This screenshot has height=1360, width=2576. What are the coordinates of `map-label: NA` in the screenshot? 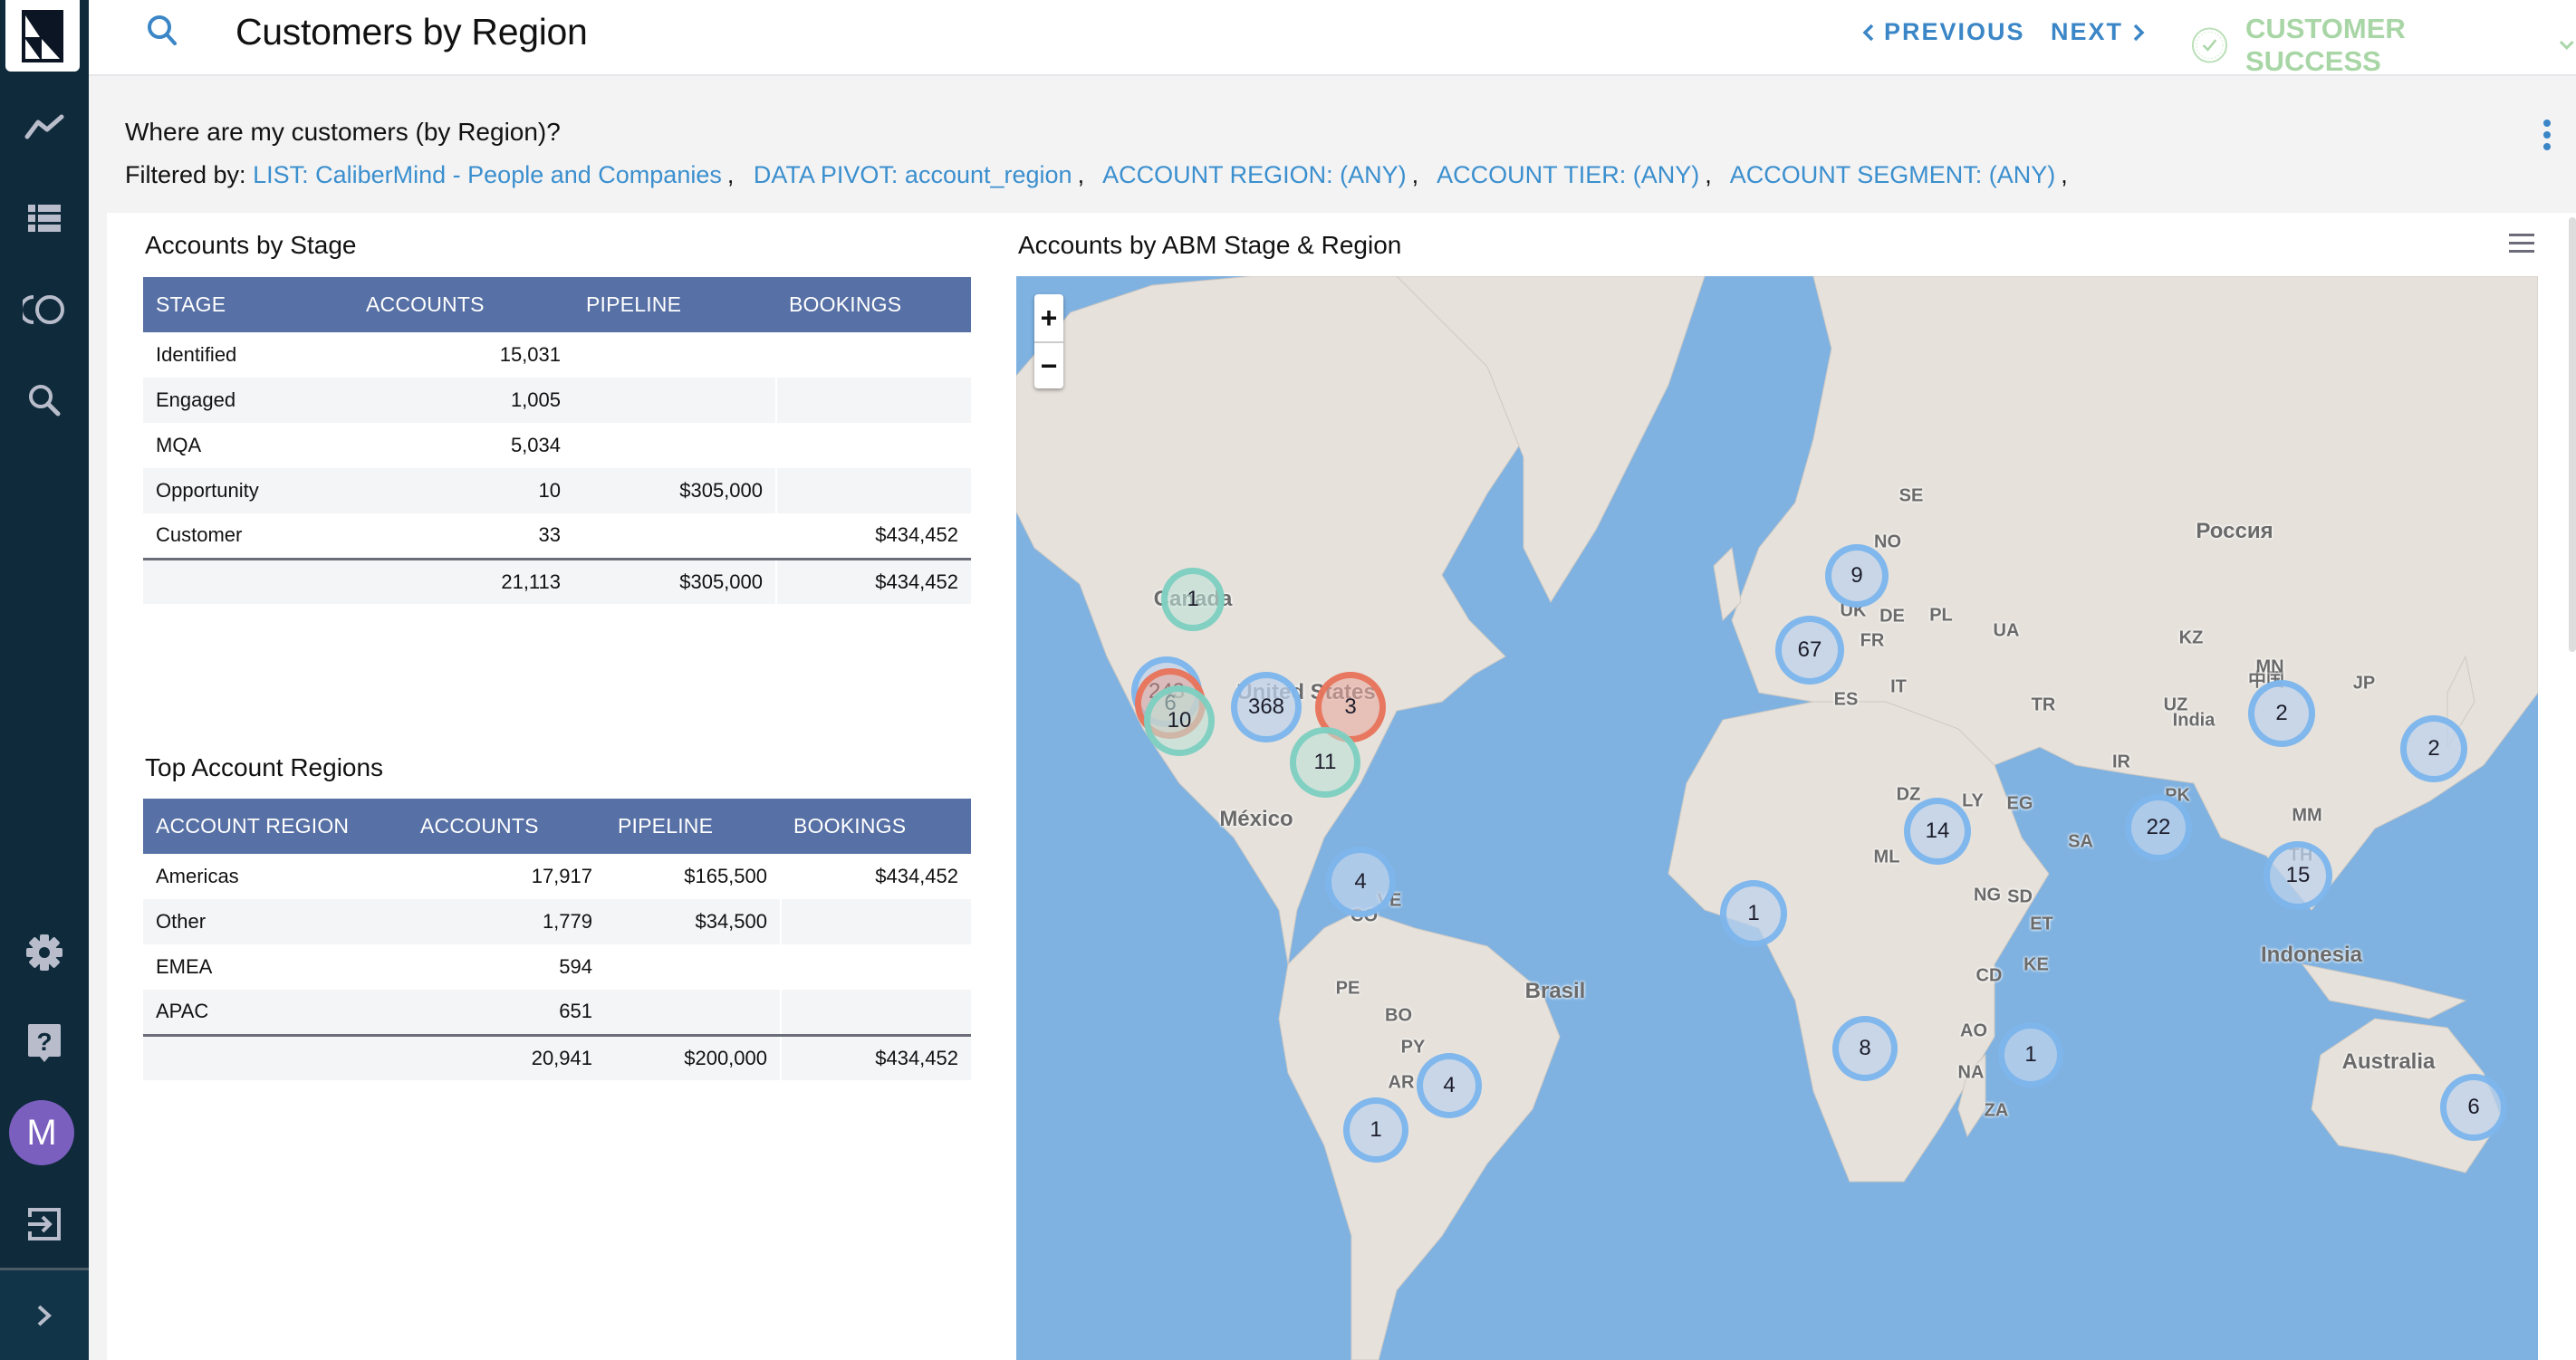 It's located at (1971, 1073).